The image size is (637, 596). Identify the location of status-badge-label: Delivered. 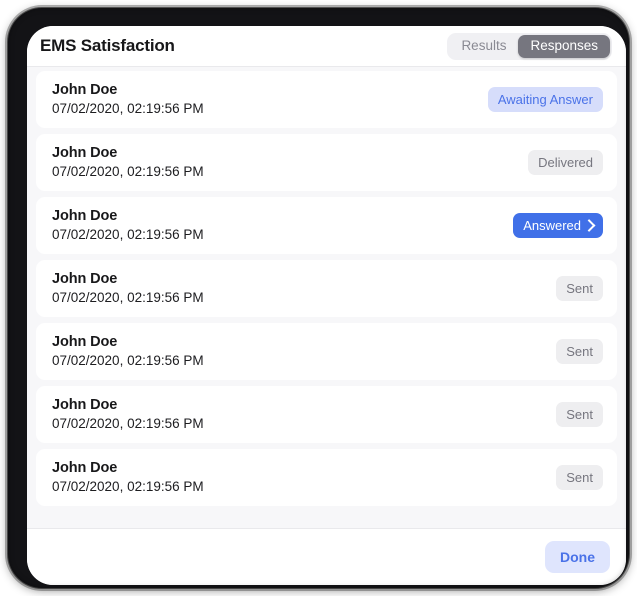
(565, 162).